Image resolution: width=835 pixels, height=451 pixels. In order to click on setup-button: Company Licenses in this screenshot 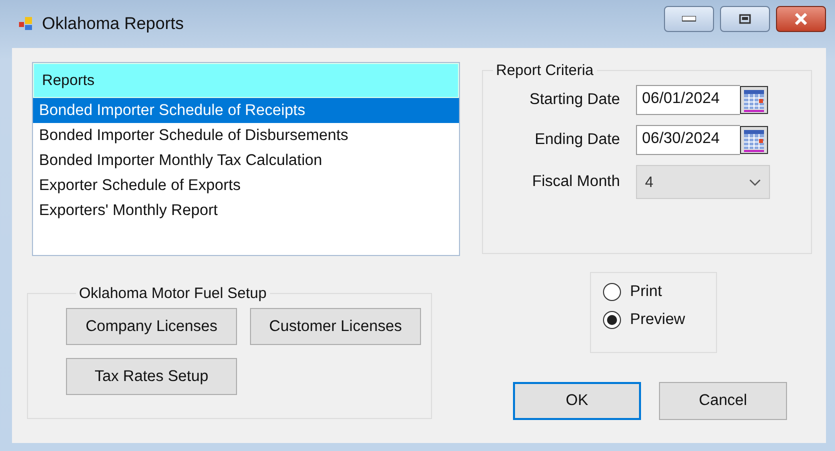, I will do `click(151, 326)`.